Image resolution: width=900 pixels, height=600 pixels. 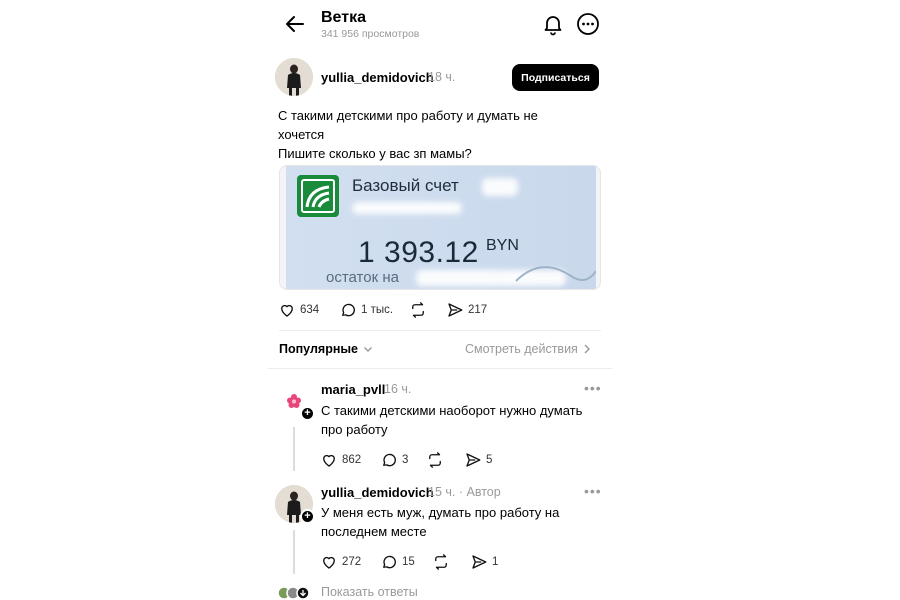 What do you see at coordinates (555, 274) in the screenshot?
I see `card-decoration` at bounding box center [555, 274].